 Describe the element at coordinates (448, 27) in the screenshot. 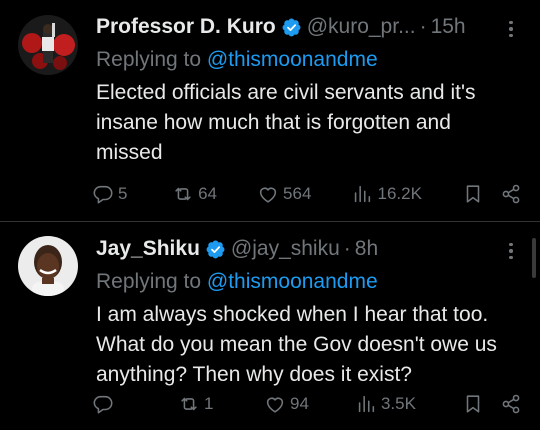

I see `timestamp: 15h` at that location.